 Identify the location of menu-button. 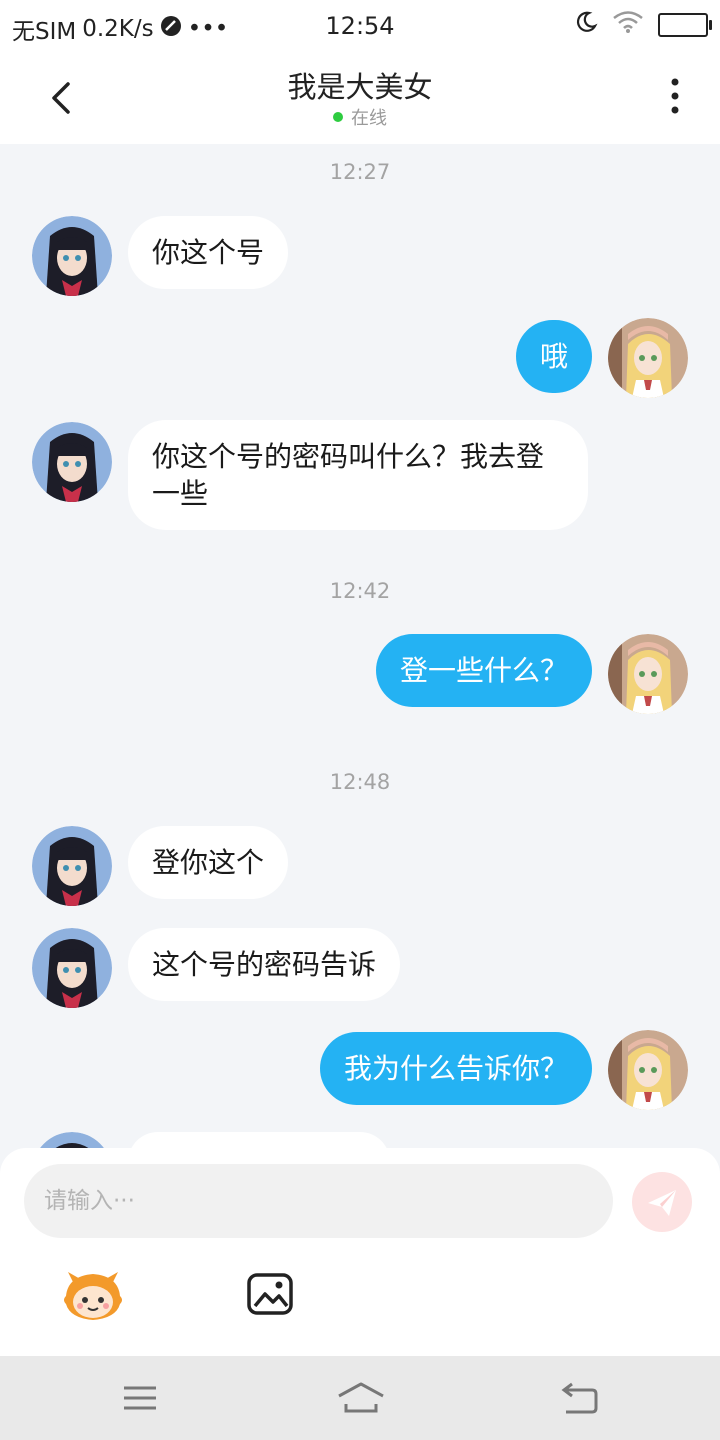
(140, 1398).